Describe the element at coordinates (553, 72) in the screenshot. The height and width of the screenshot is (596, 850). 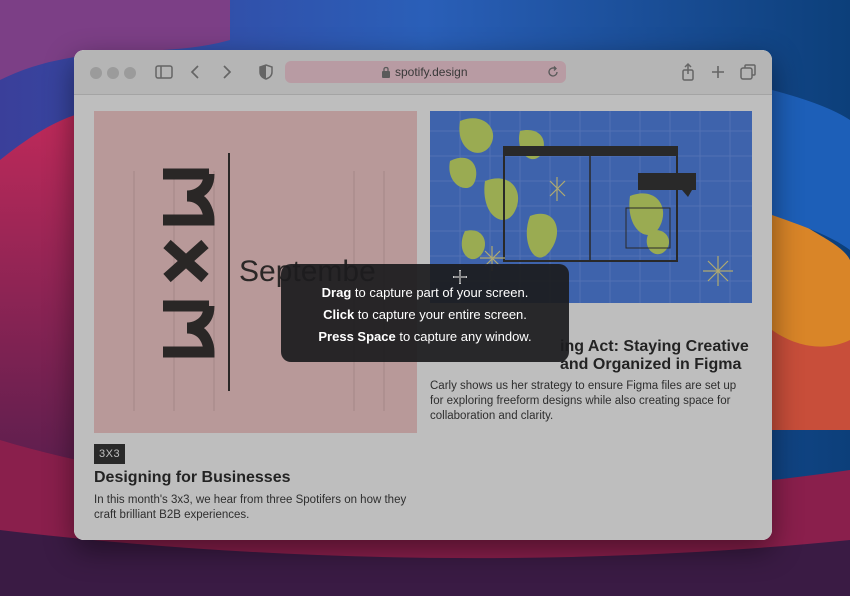
I see `reload-icon` at that location.